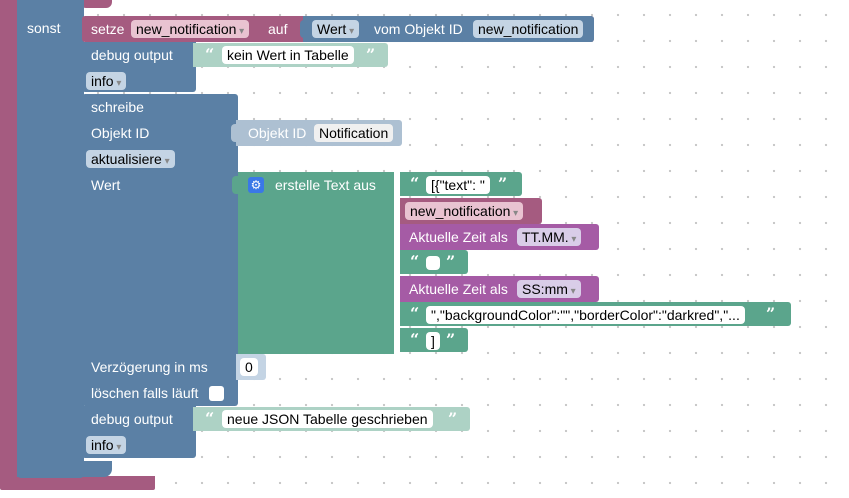 The height and width of the screenshot is (498, 849). Describe the element at coordinates (190, 29) in the screenshot. I see `set-variable-dropdown: new_notification` at that location.